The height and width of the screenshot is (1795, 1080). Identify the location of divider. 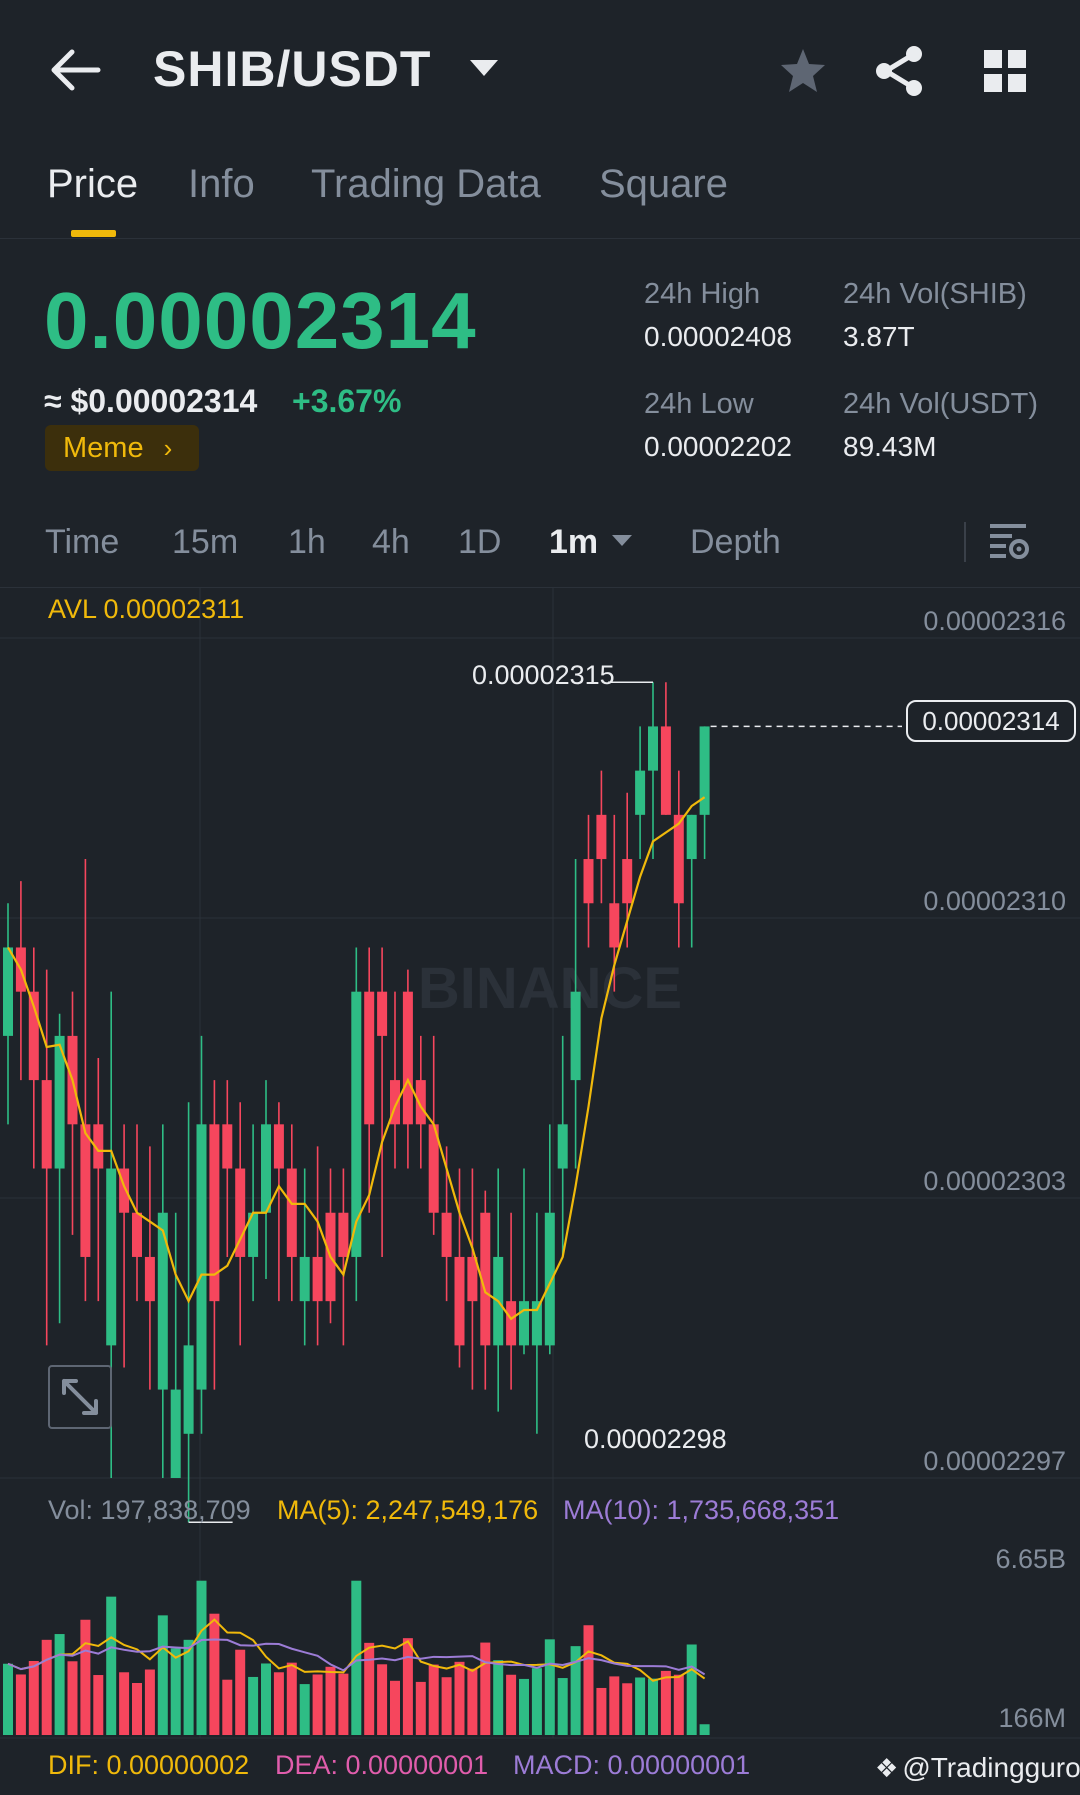
(540, 238).